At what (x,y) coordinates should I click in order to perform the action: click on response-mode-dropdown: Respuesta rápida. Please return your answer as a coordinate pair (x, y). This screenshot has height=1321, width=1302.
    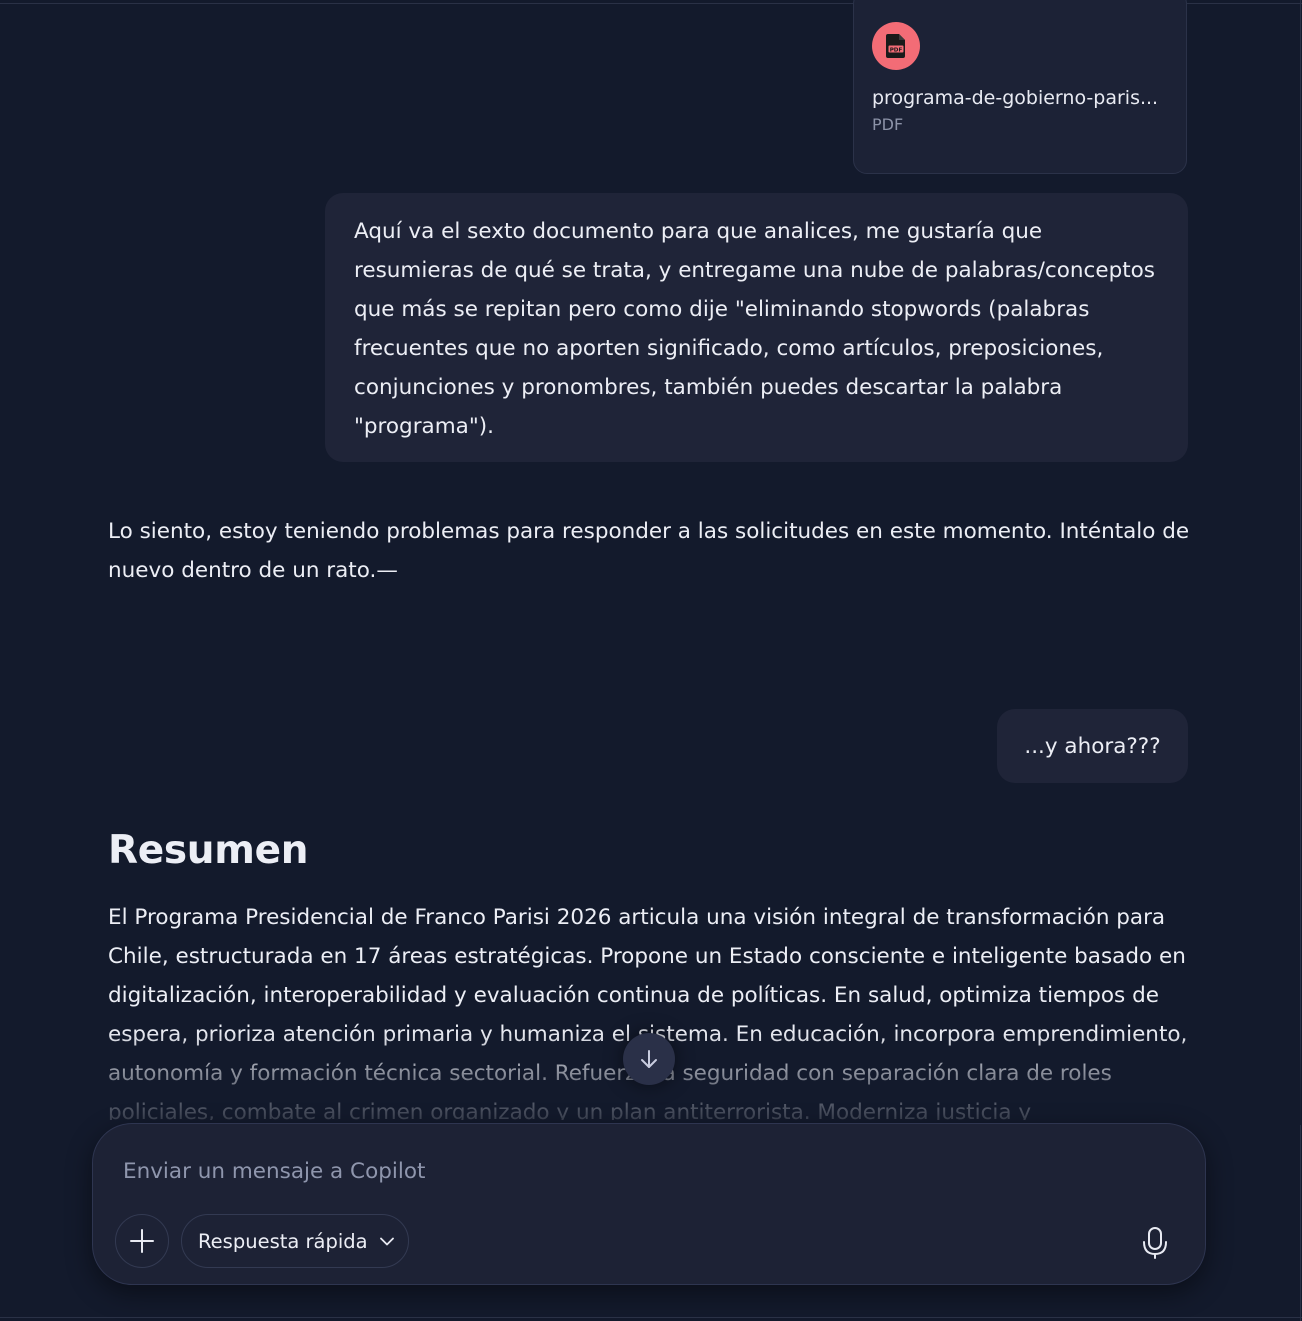
    Looking at the image, I should click on (295, 1241).